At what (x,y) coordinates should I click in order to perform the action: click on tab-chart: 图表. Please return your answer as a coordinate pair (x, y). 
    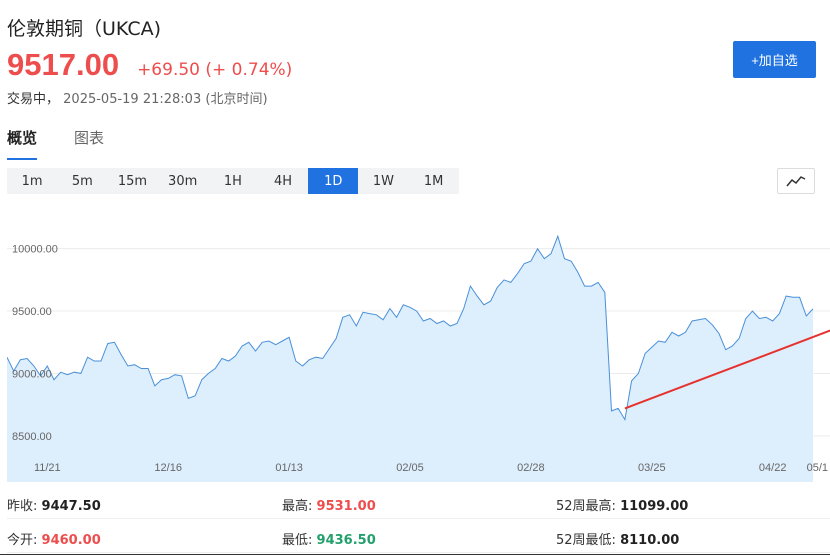
    Looking at the image, I should click on (89, 143).